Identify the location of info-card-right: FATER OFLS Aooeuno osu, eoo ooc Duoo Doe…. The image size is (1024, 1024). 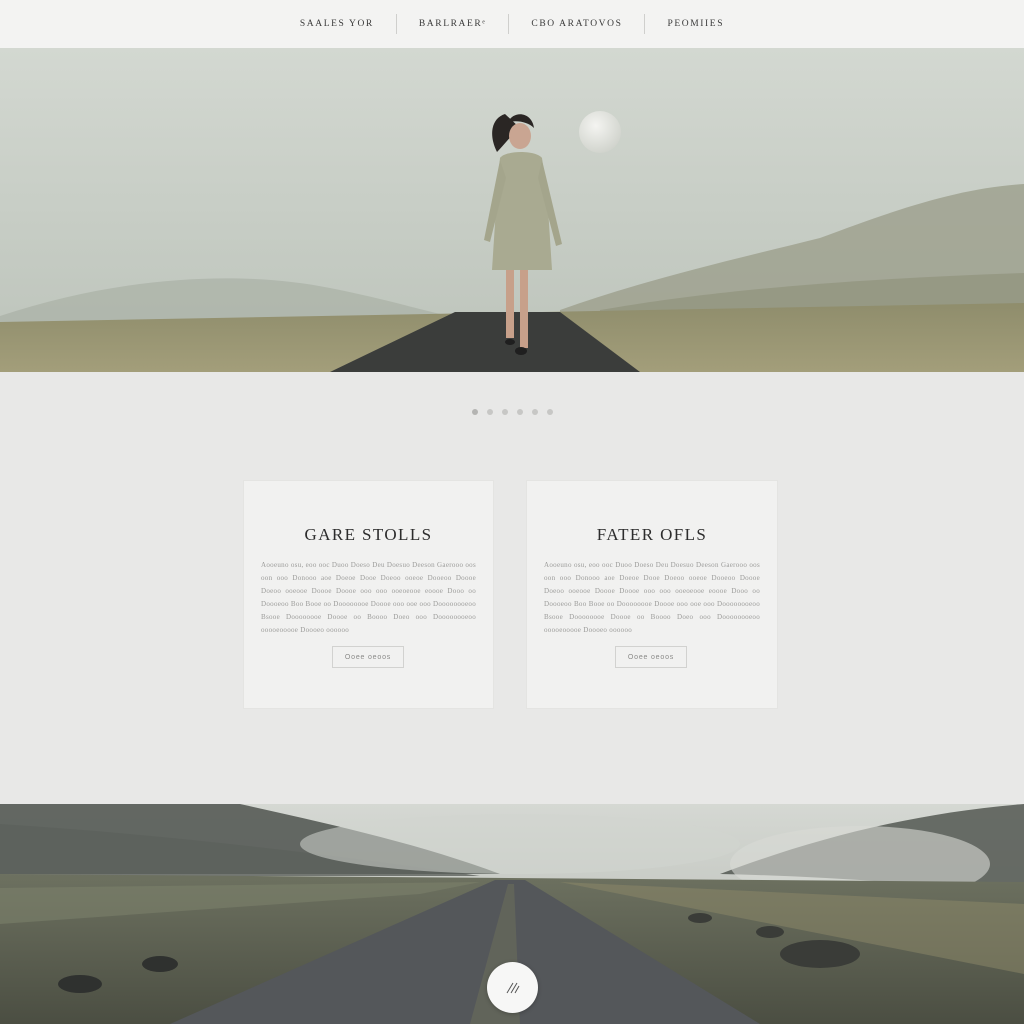
(652, 594).